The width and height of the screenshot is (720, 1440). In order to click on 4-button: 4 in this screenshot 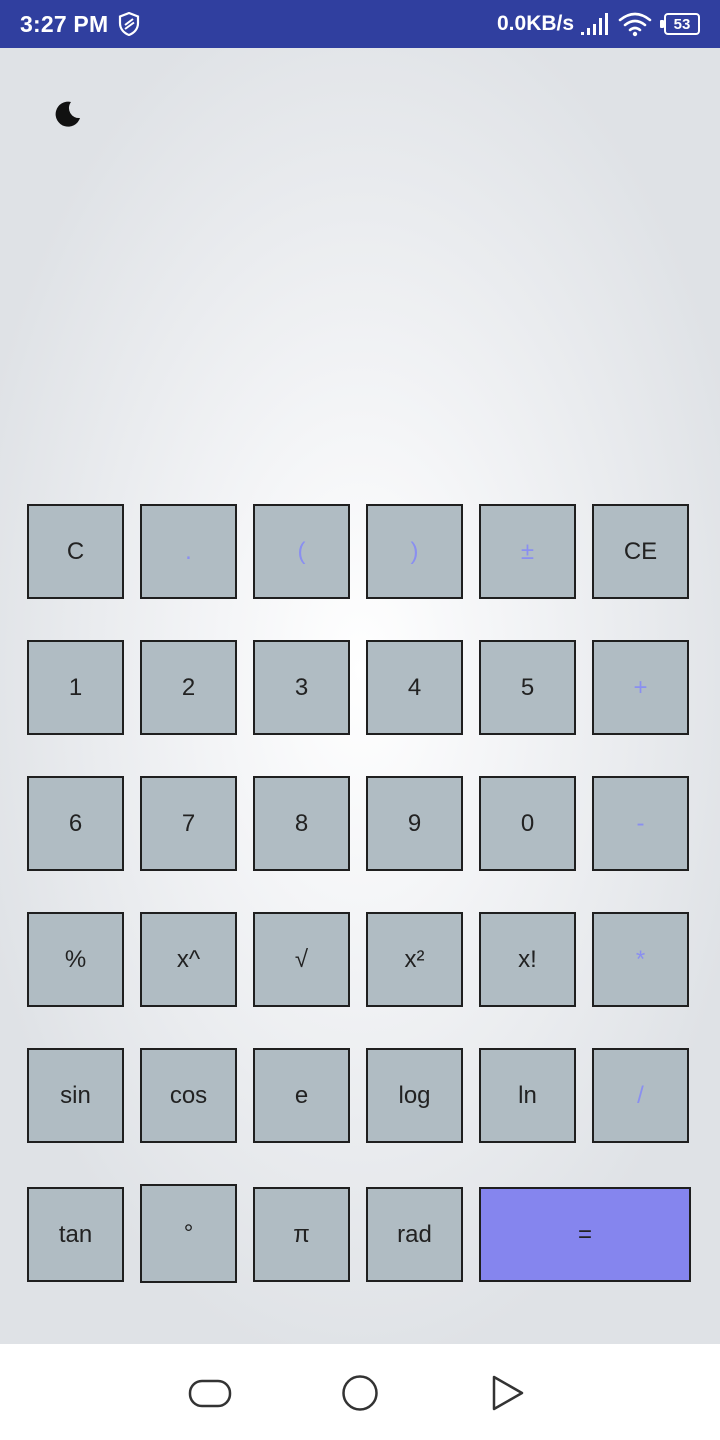, I will do `click(414, 687)`.